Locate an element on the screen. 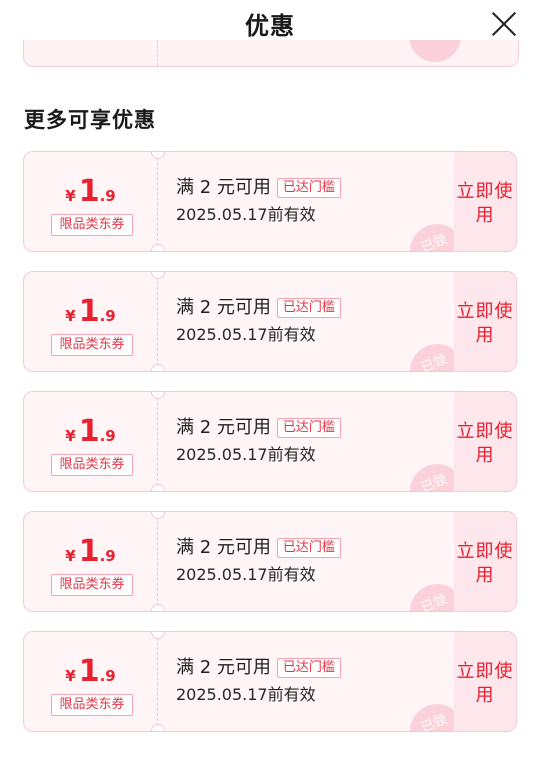  received-stamp is located at coordinates (435, 51).